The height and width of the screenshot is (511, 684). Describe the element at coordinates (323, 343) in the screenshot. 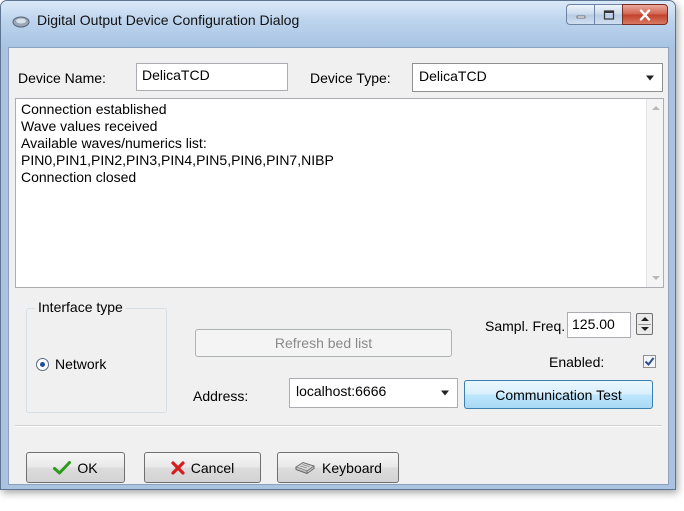

I see `refresh-bed-list-button: Refresh bed list` at that location.